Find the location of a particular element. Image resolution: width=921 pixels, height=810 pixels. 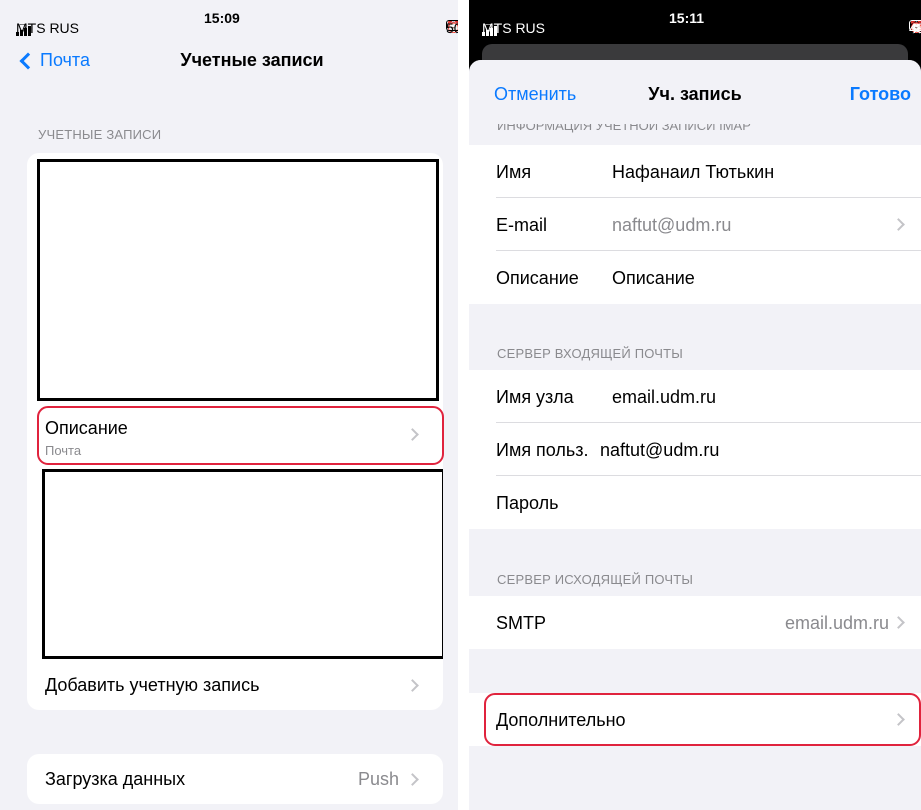

clock: 15:09 is located at coordinates (222, 18).